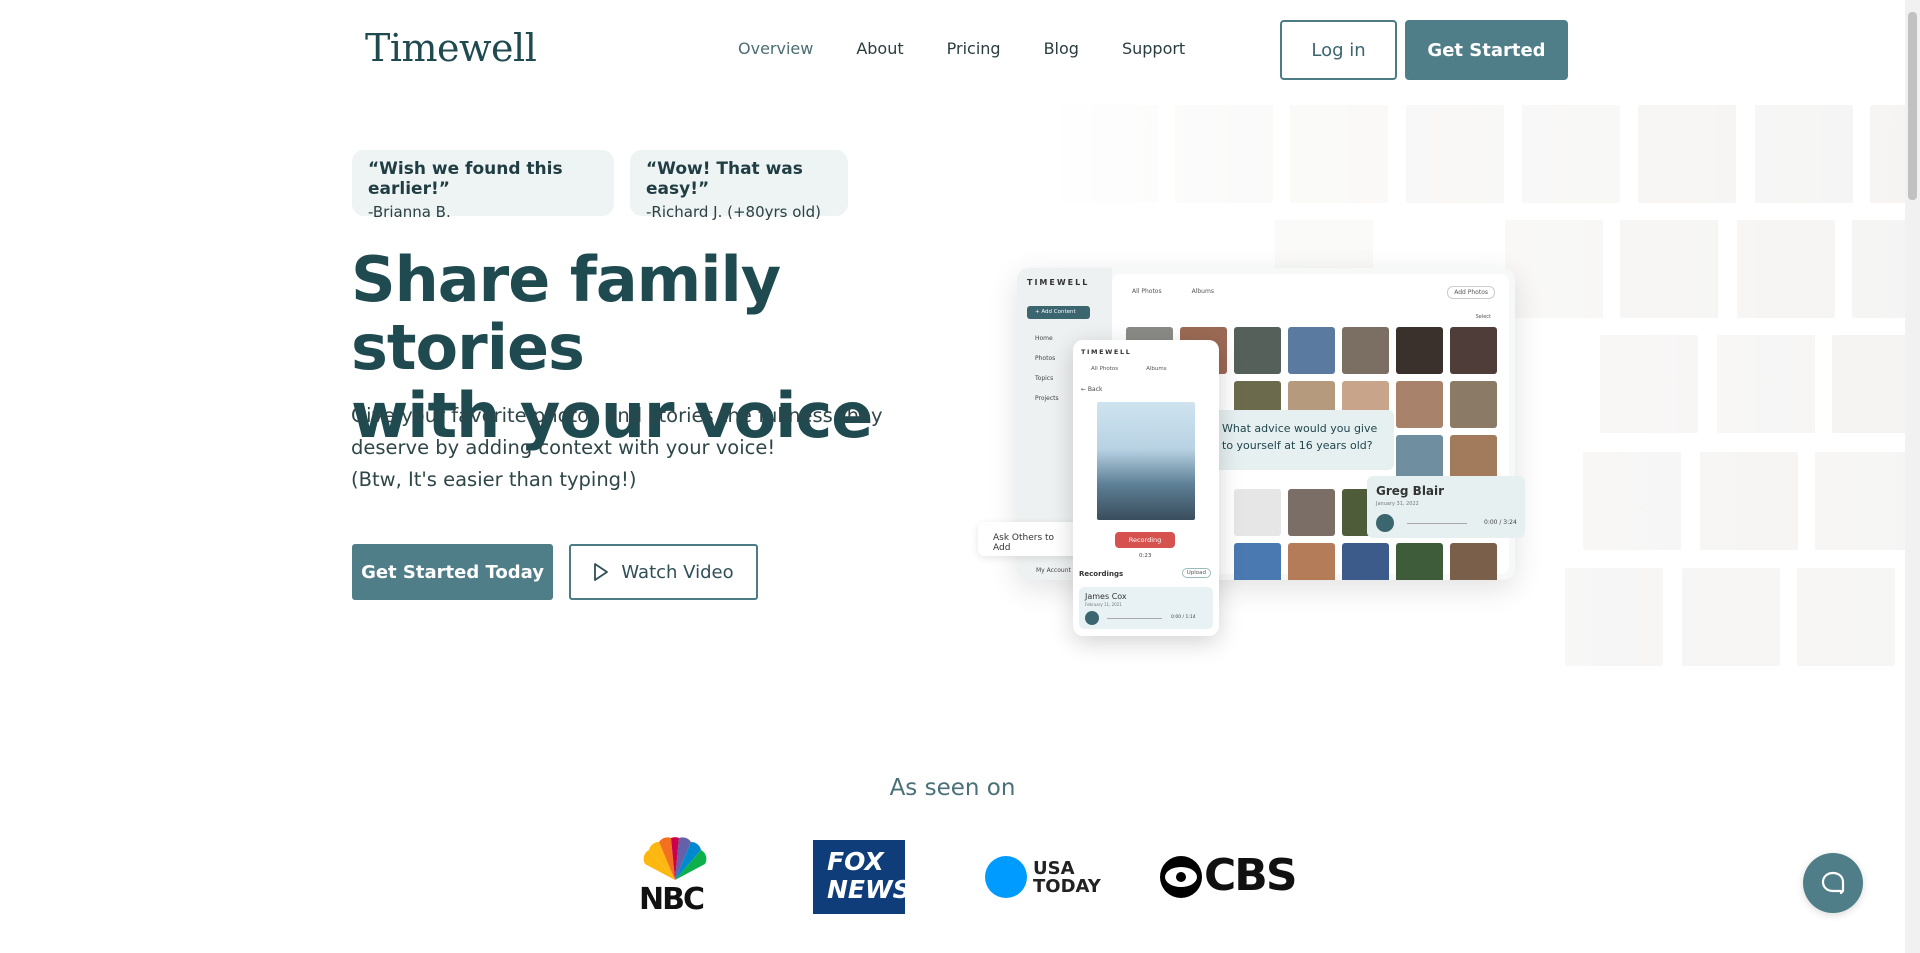 The height and width of the screenshot is (953, 1920). I want to click on mockup-add-content: + Add Content, so click(1058, 312).